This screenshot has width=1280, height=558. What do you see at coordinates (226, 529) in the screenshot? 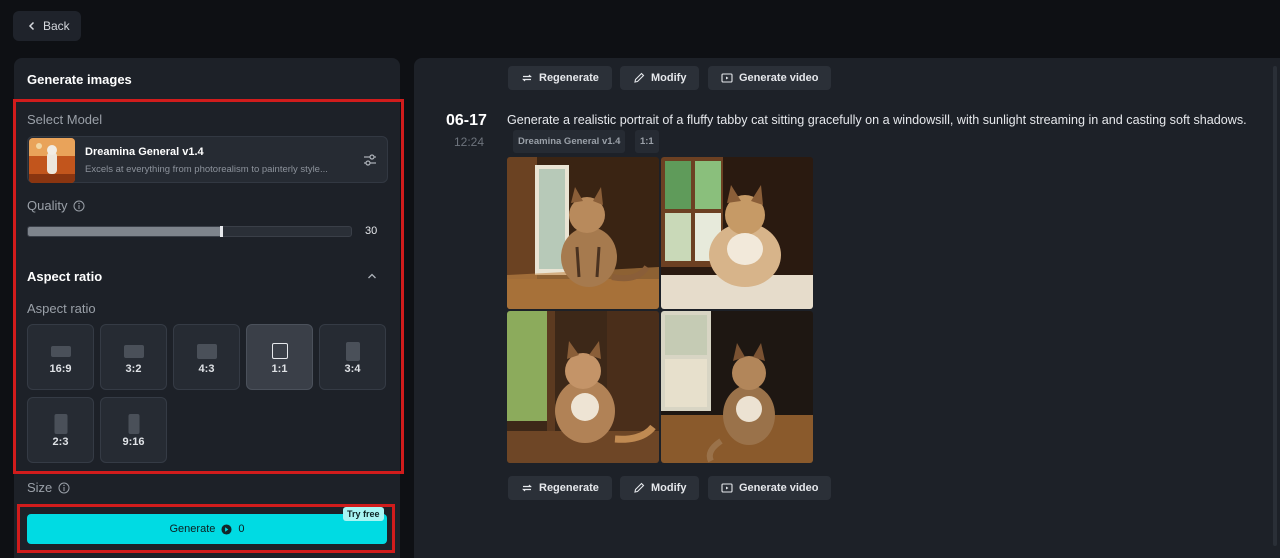
I see `credit-coin-icon` at bounding box center [226, 529].